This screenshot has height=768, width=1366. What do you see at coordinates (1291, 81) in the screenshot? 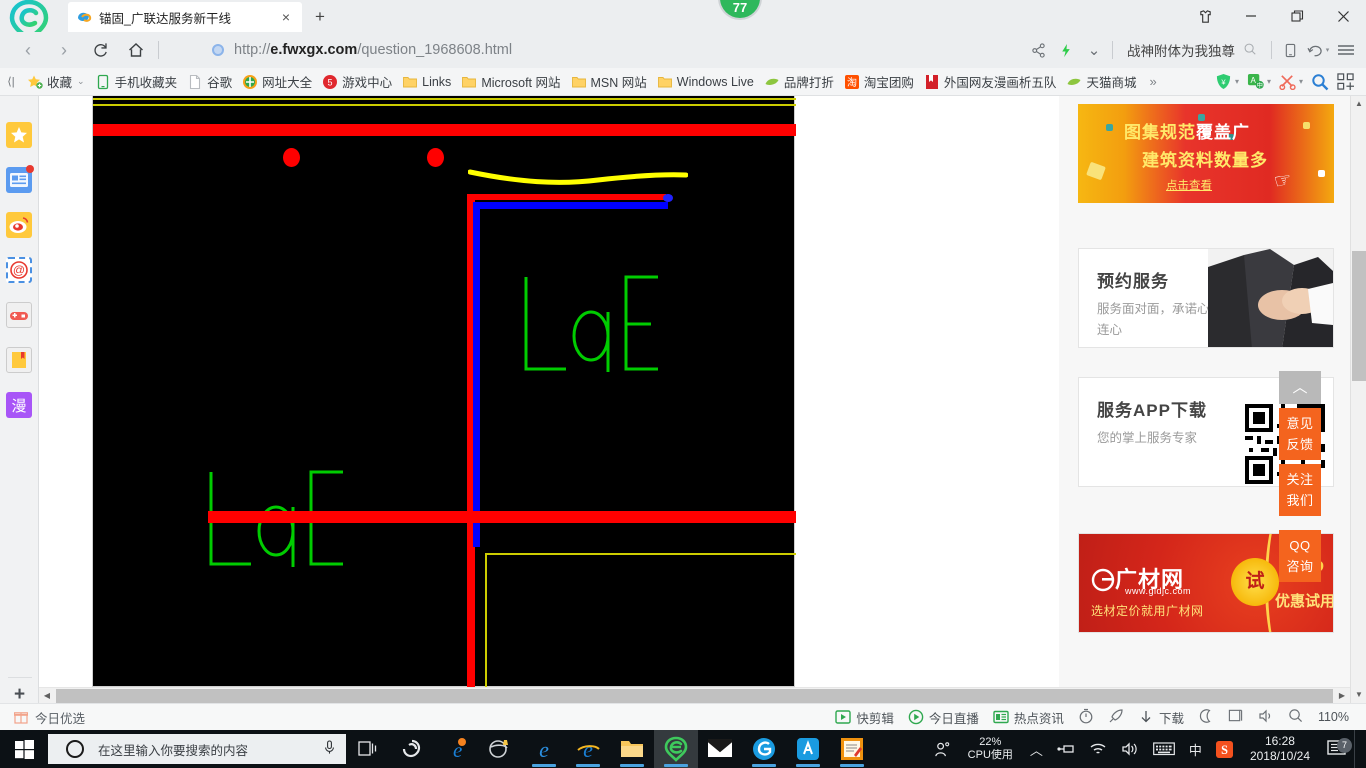
I see `scissors-icon: ▾` at bounding box center [1291, 81].